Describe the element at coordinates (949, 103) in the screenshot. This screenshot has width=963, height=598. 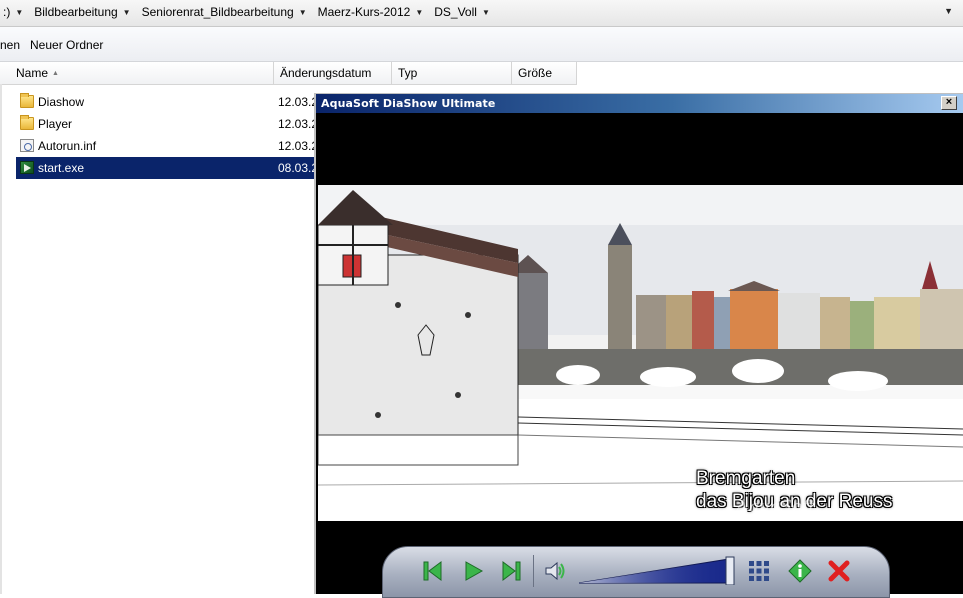
I see `close-button: ×` at that location.